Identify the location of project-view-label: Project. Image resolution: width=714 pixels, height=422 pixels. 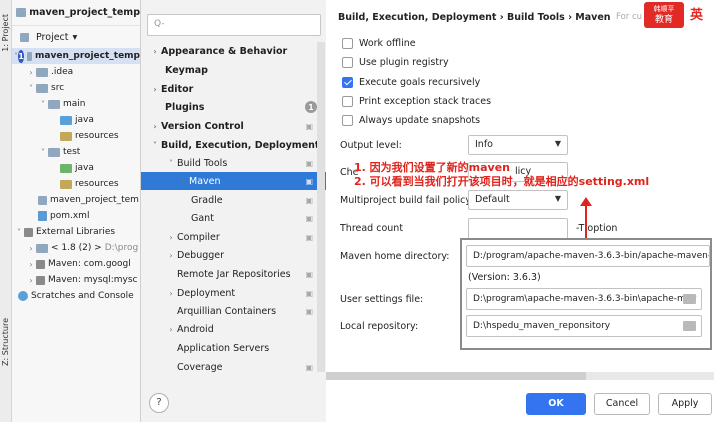
(52, 37).